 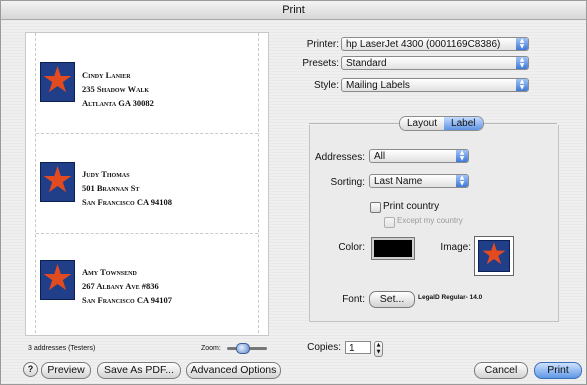 I want to click on copies-field: 1, so click(x=358, y=347).